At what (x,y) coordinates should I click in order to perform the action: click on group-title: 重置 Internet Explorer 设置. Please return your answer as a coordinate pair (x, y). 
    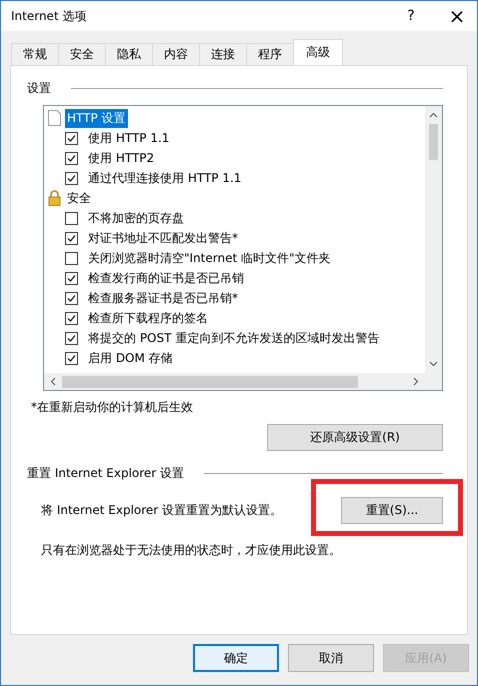
    Looking at the image, I should click on (105, 473).